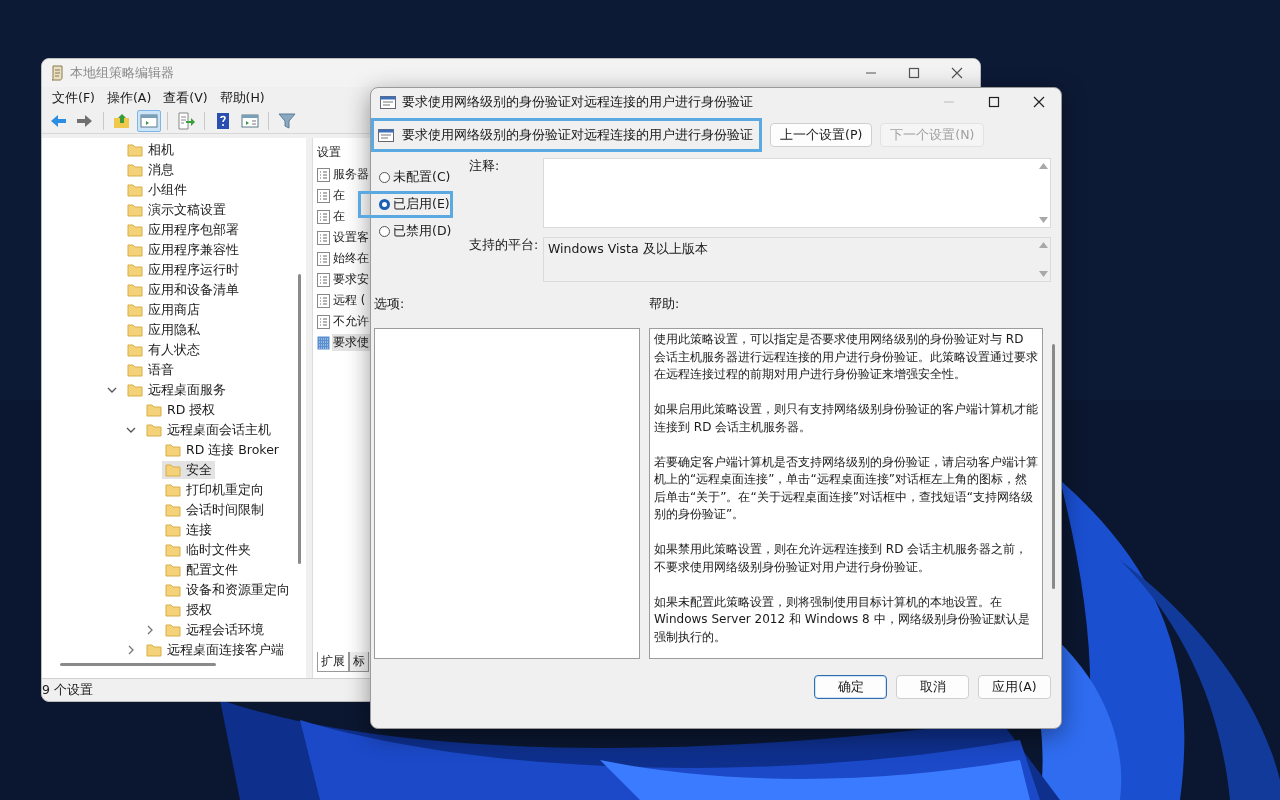  I want to click on menu-item: 帮助(H), so click(242, 98).